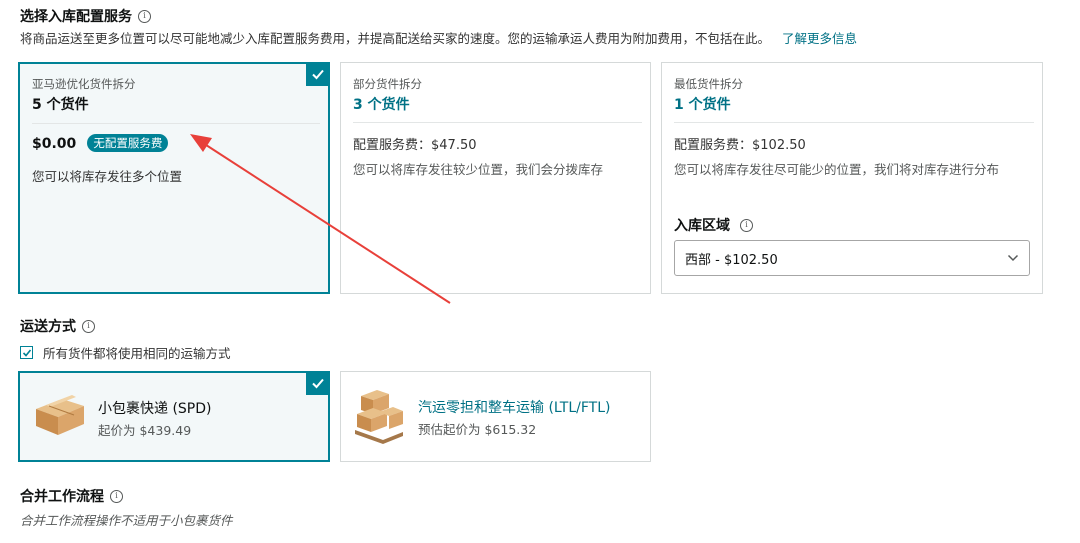  Describe the element at coordinates (60, 105) in the screenshot. I see `option-shipment-count: 5 个货件` at that location.